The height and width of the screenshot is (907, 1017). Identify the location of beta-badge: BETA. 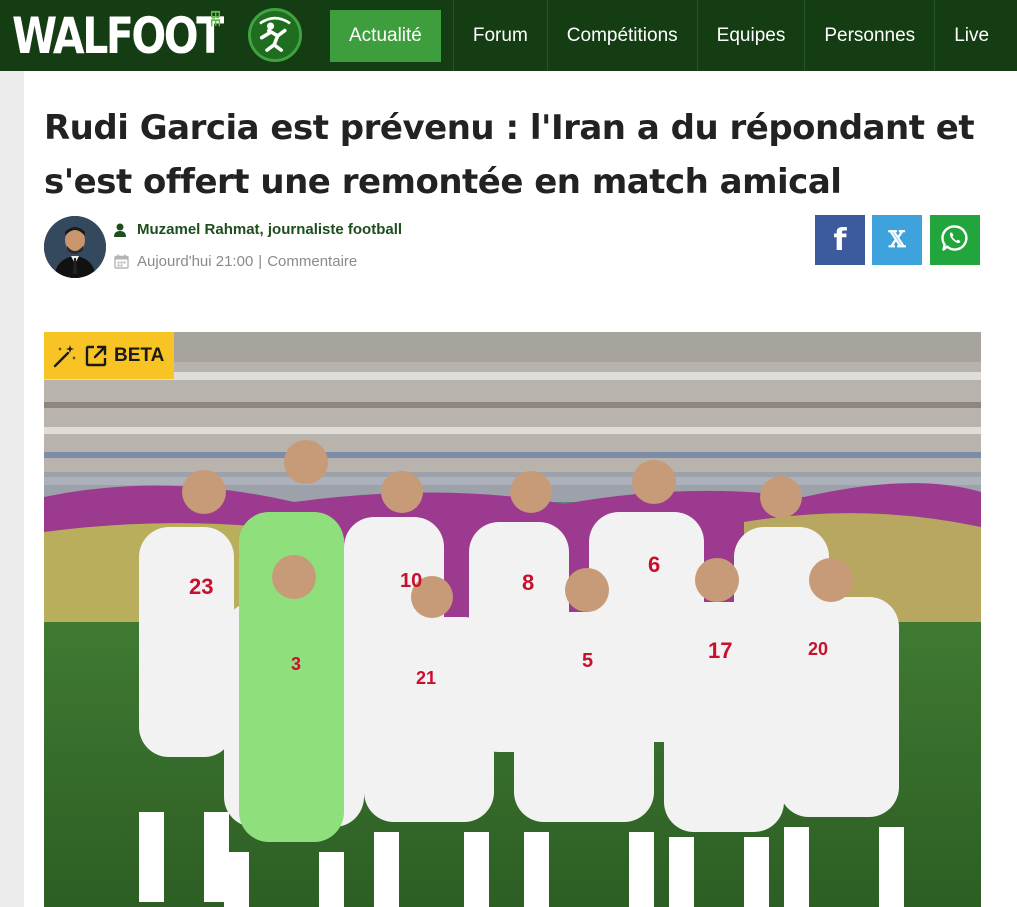
(109, 355).